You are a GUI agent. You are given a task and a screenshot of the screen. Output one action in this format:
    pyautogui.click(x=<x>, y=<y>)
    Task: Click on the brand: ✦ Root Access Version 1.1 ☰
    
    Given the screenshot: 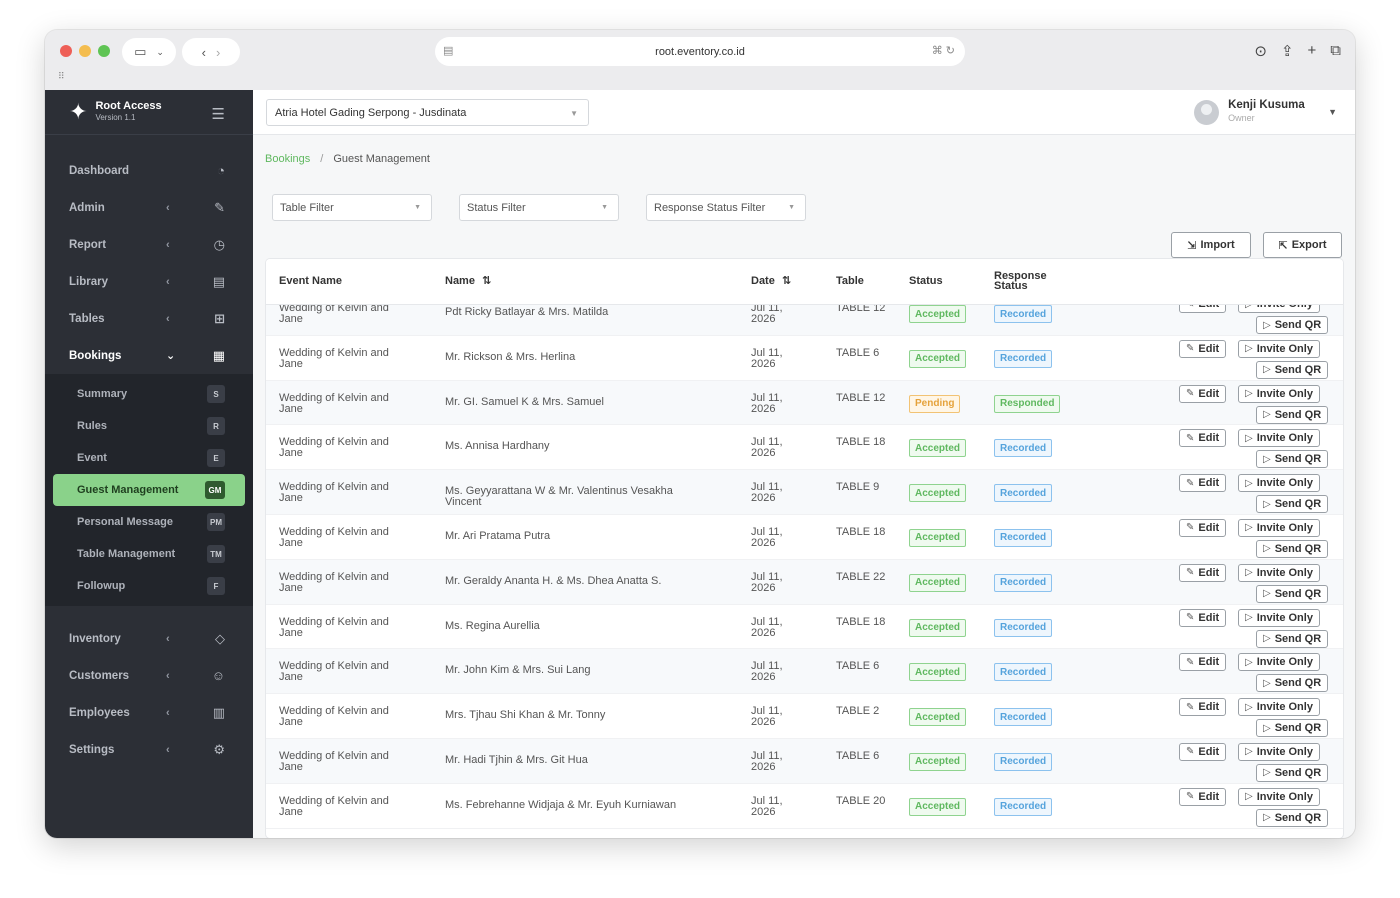 What is the action you would take?
    pyautogui.click(x=149, y=112)
    